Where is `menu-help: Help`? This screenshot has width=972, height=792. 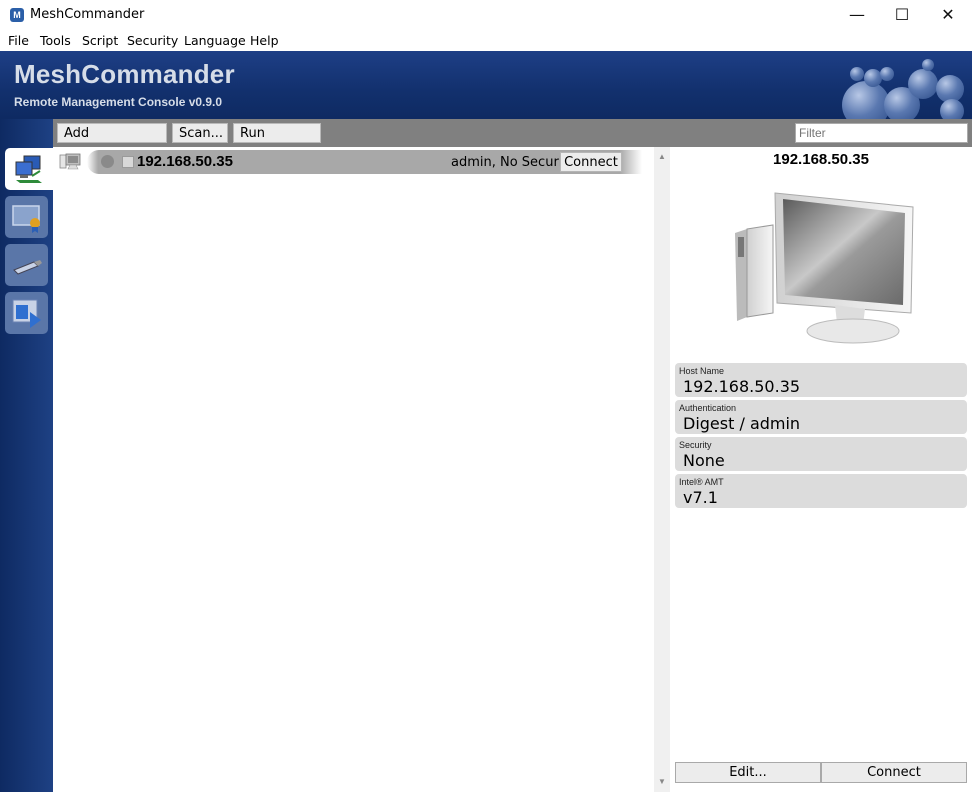
menu-help: Help is located at coordinates (264, 40).